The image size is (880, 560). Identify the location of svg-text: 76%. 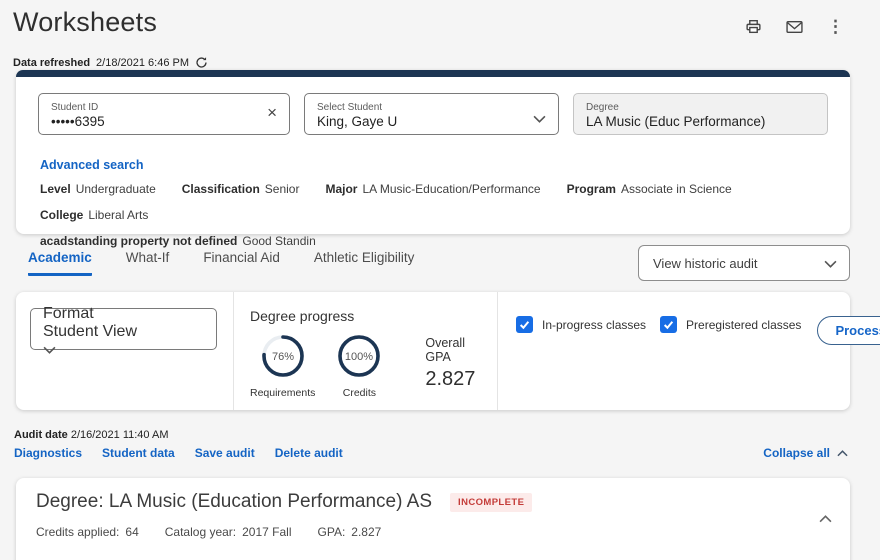
(283, 357).